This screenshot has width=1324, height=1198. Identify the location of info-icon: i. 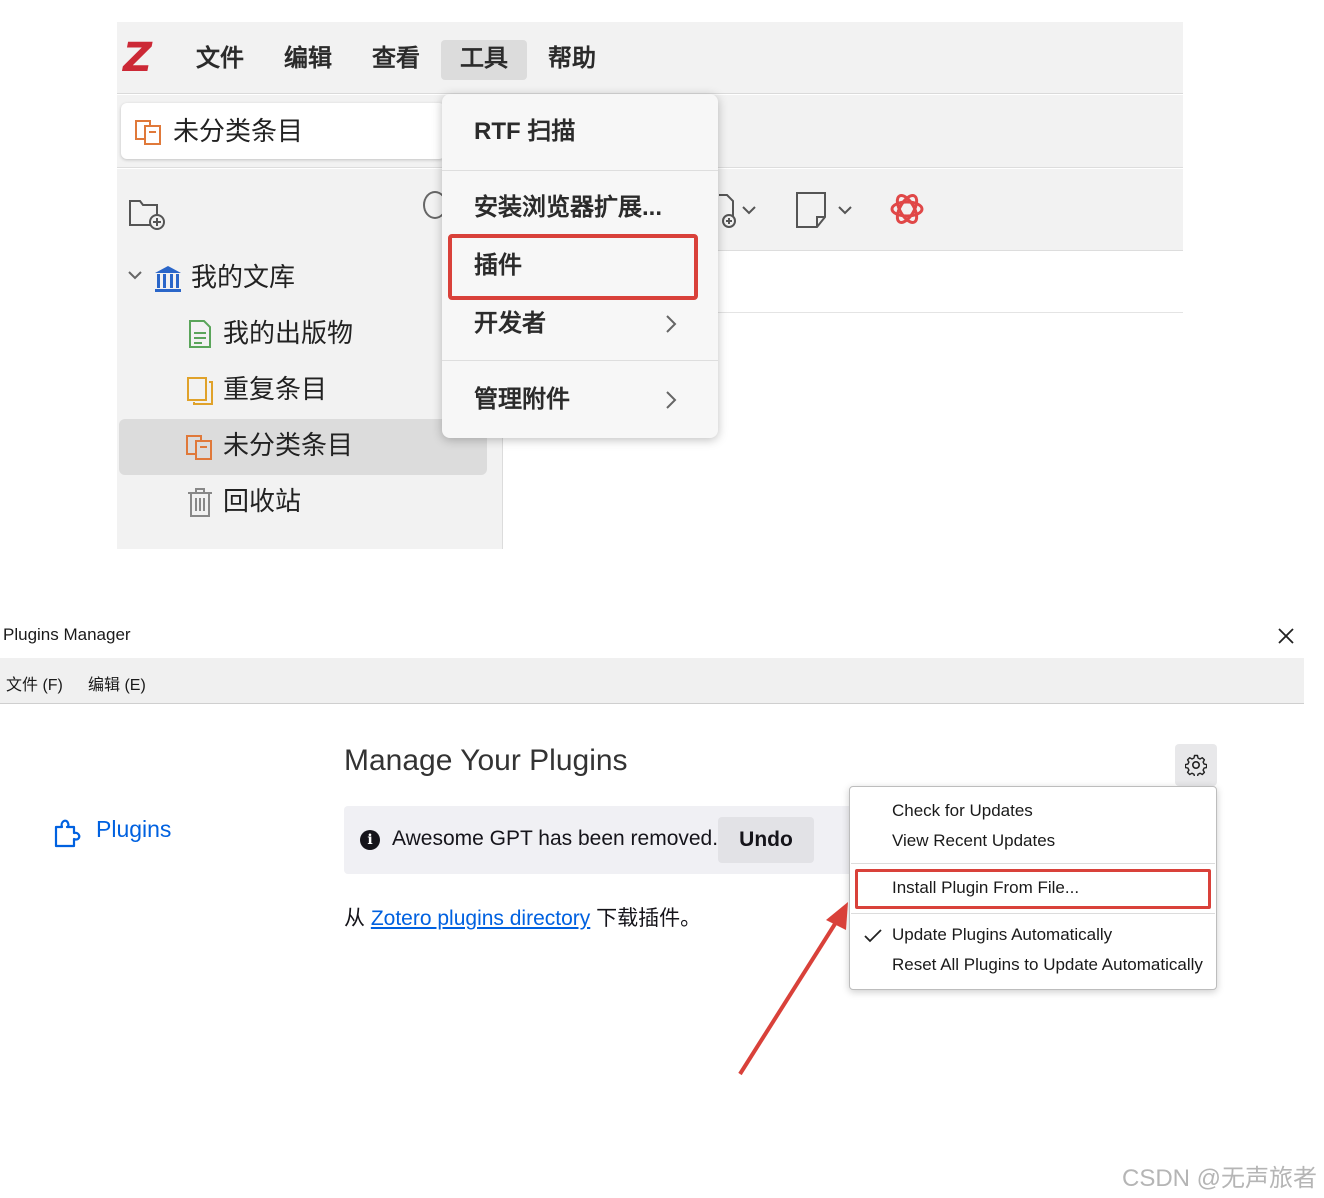
(370, 840).